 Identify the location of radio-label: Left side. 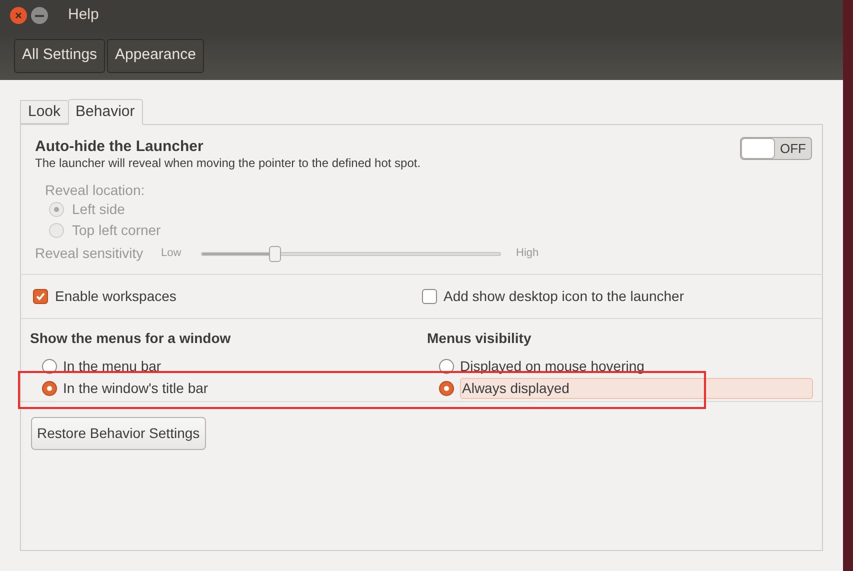
(98, 209).